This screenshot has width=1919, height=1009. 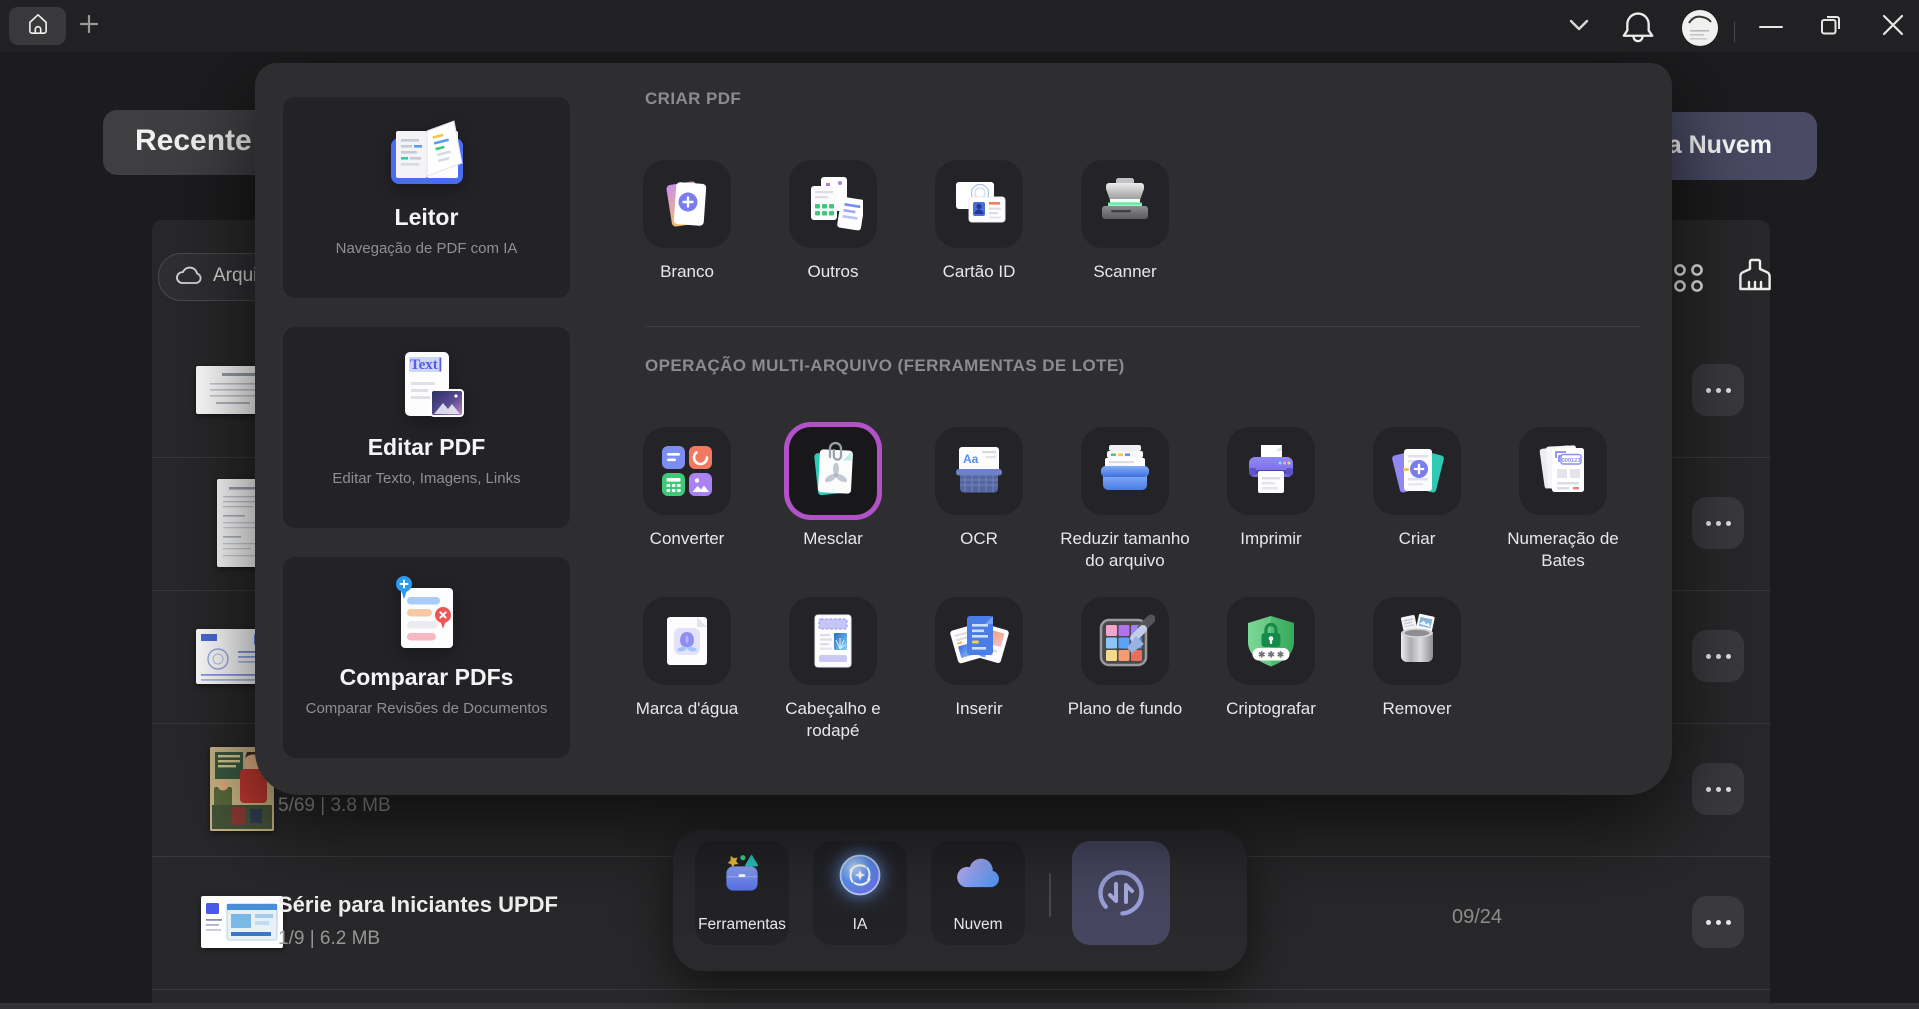 I want to click on bottom-dock: Ferramentas IA Nuvem, so click(x=960, y=900).